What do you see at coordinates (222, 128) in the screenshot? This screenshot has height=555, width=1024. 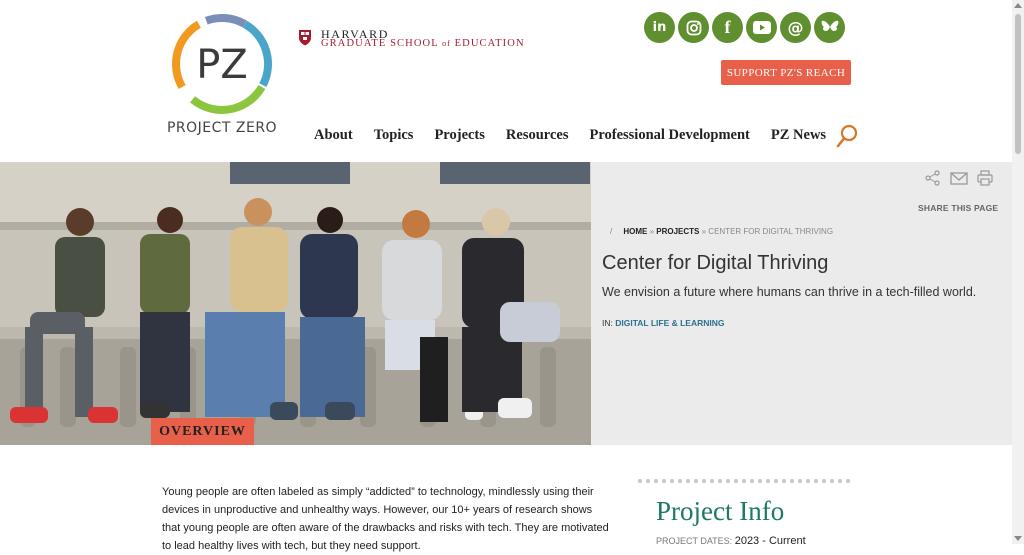 I see `logo-text: PROJECT ZERO` at bounding box center [222, 128].